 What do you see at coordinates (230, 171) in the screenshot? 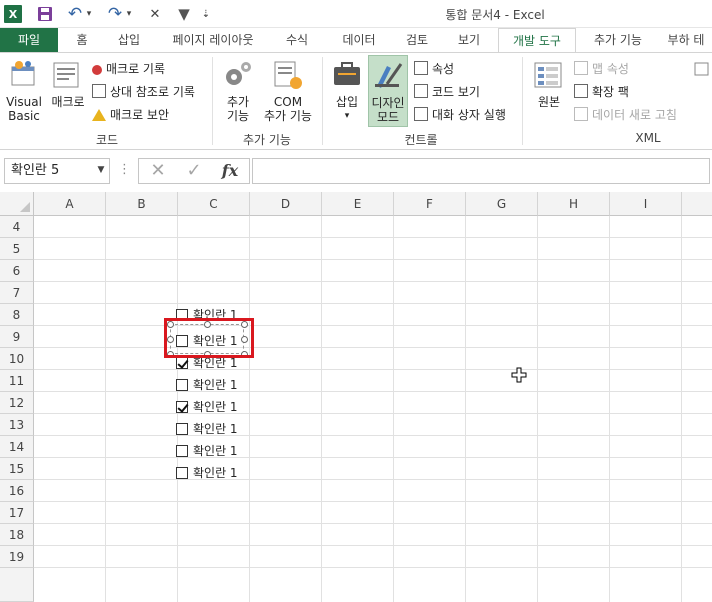
I see `insert-function-icon: fx` at bounding box center [230, 171].